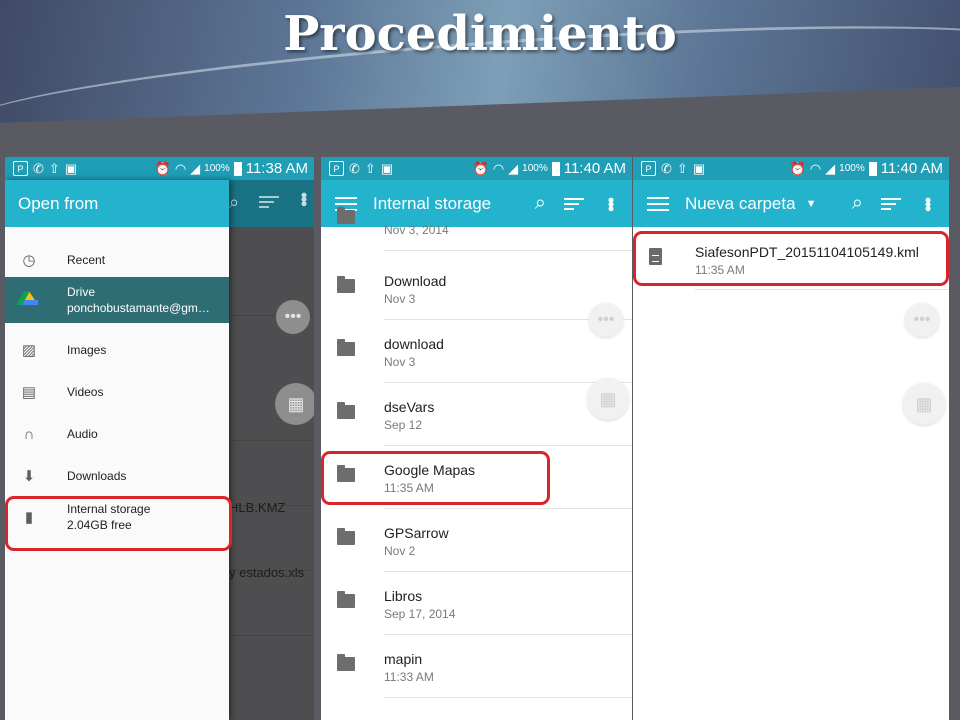  I want to click on drawer-item-images: ▨ Images, so click(117, 350).